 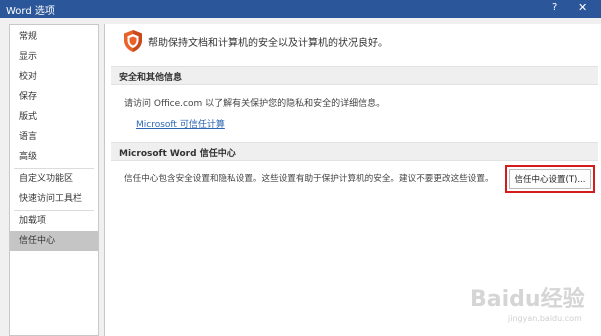 What do you see at coordinates (177, 154) in the screenshot?
I see `section-title: Microsoft Word 信任中心` at bounding box center [177, 154].